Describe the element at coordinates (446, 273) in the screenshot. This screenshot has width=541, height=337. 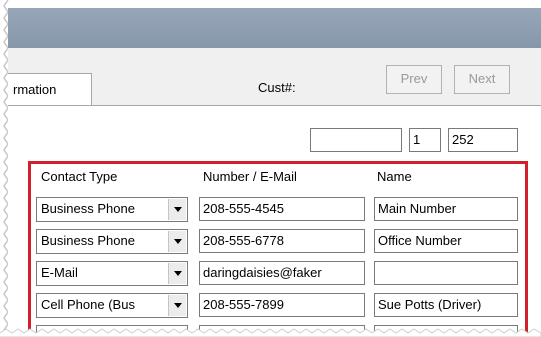
I see `contact-name-field` at that location.